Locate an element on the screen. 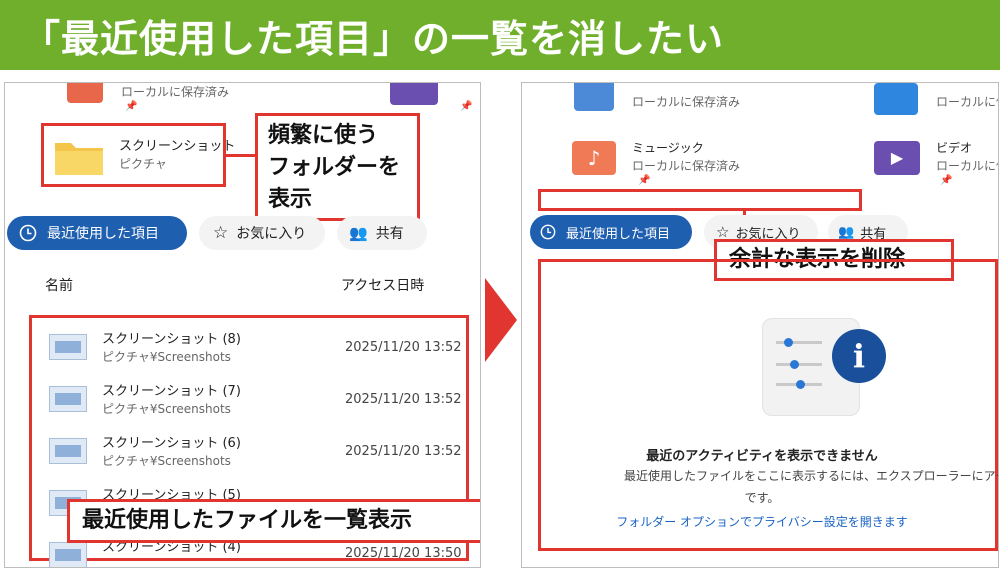  file-name: スクリーンショット (7) is located at coordinates (171, 391).